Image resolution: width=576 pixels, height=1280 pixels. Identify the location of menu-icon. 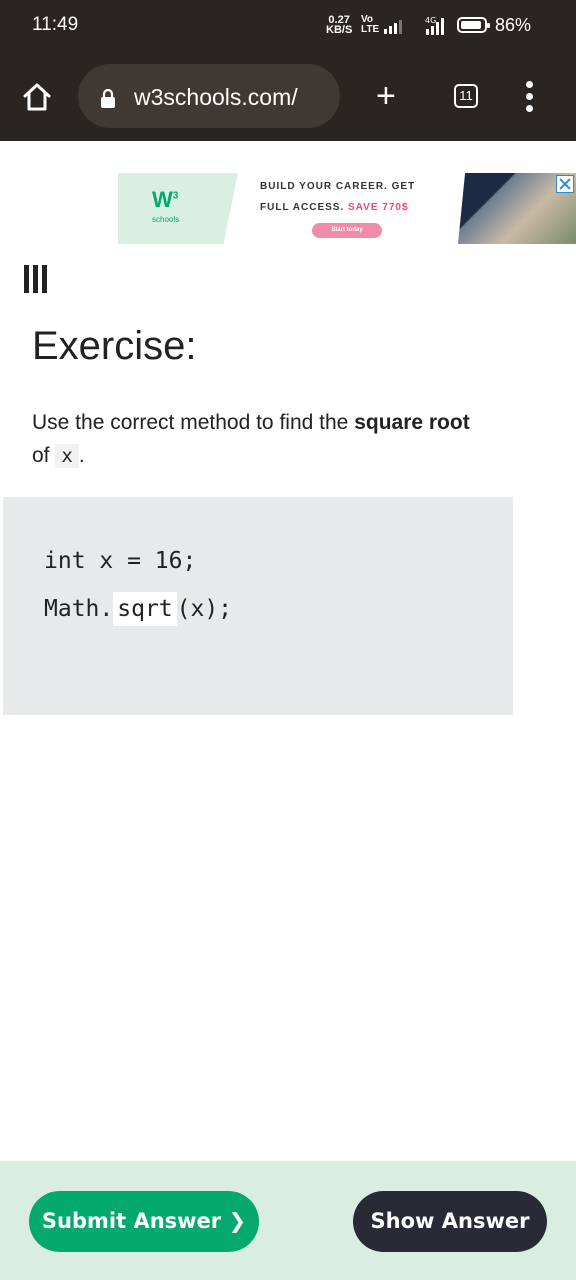
(38, 280).